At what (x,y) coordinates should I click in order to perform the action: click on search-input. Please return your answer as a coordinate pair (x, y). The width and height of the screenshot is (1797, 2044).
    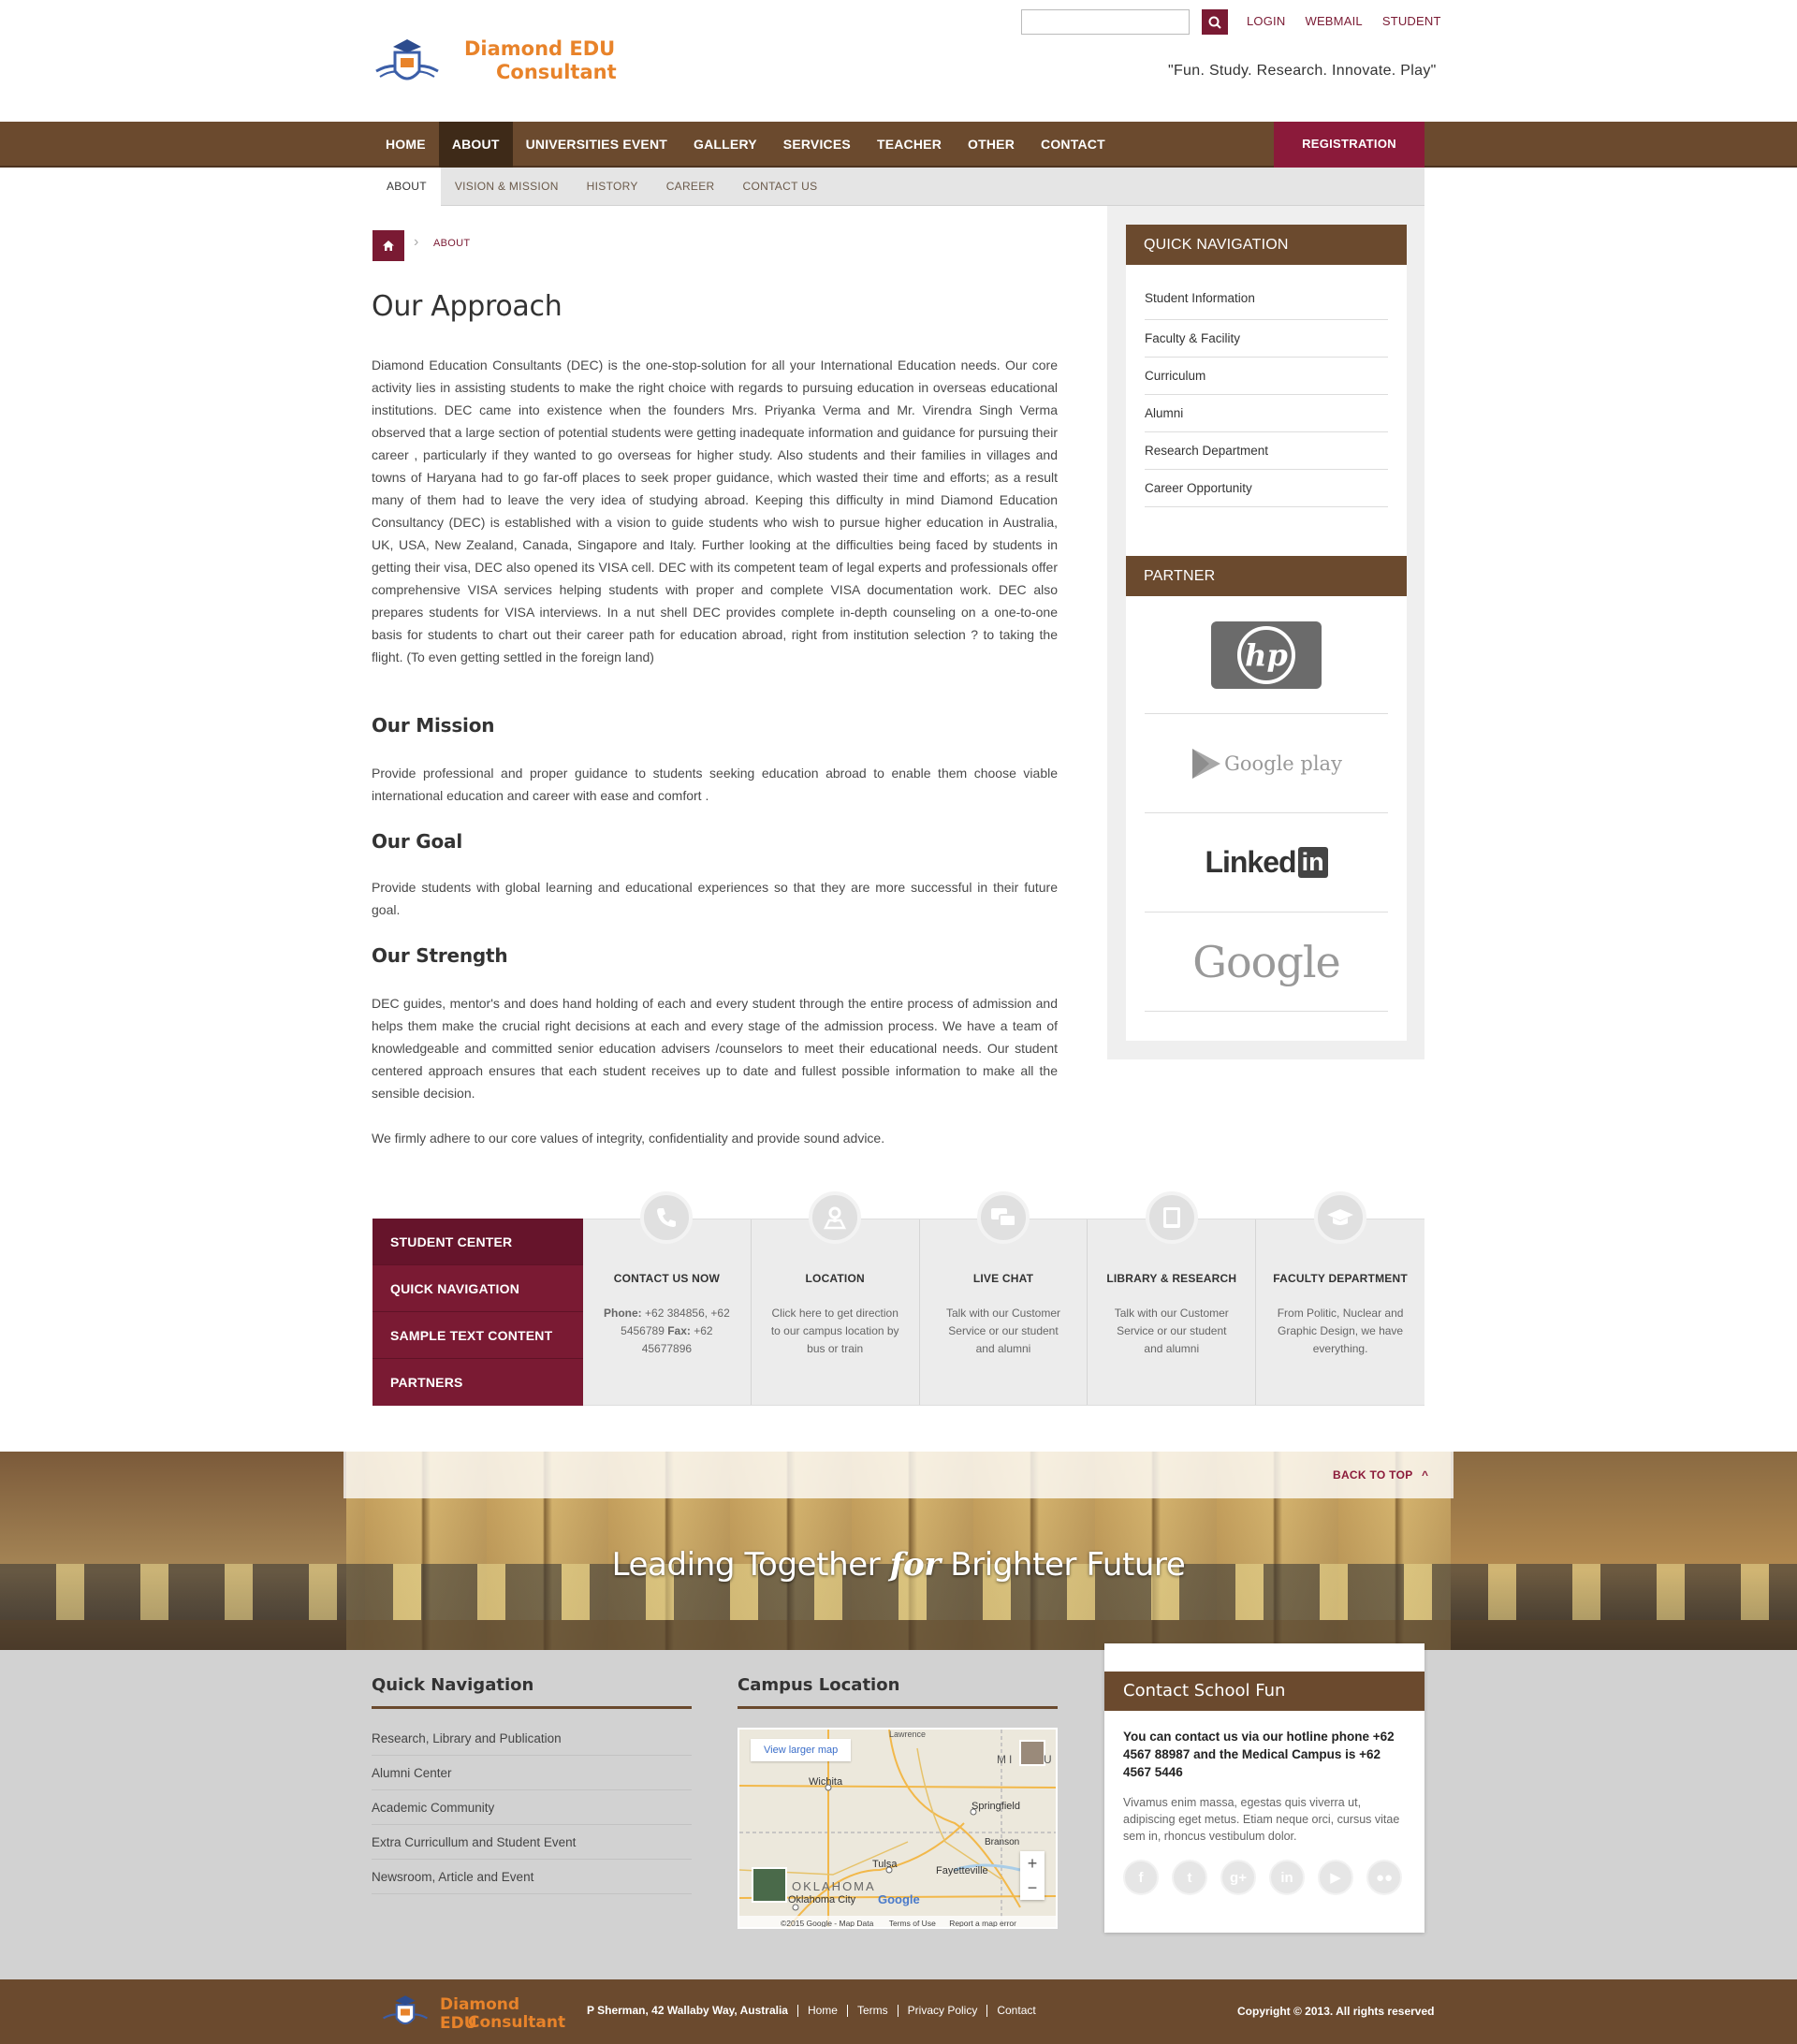
    Looking at the image, I should click on (1105, 22).